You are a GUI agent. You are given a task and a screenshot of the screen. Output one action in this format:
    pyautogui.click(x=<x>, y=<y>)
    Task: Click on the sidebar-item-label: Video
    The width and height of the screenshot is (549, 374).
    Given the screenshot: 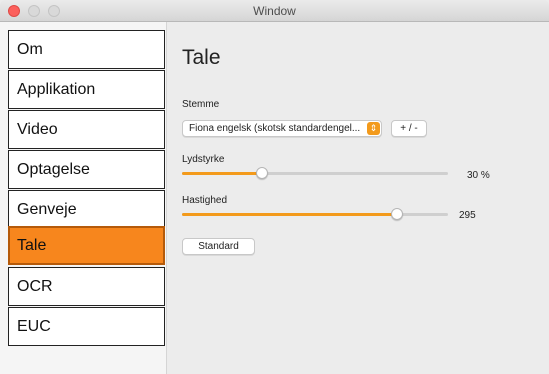 What is the action you would take?
    pyautogui.click(x=37, y=129)
    